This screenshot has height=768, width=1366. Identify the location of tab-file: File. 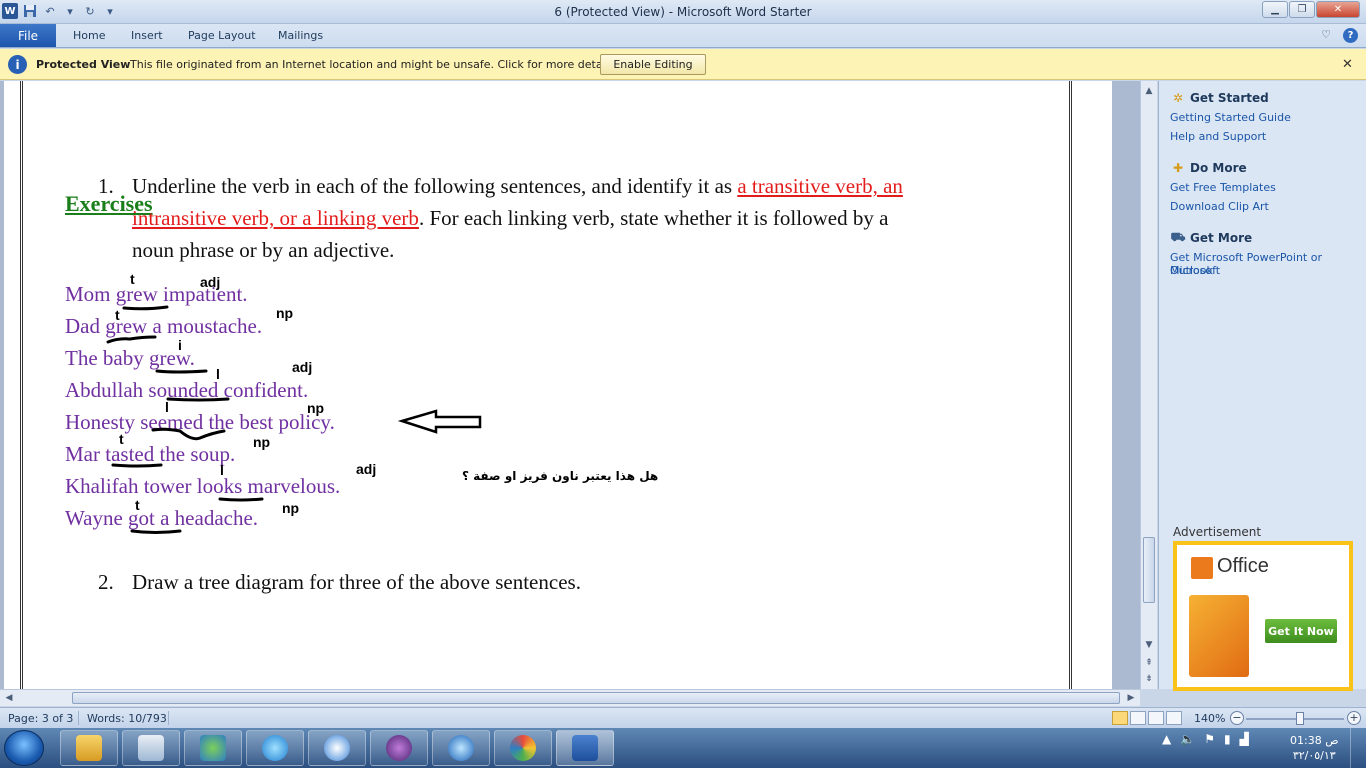
(28, 35).